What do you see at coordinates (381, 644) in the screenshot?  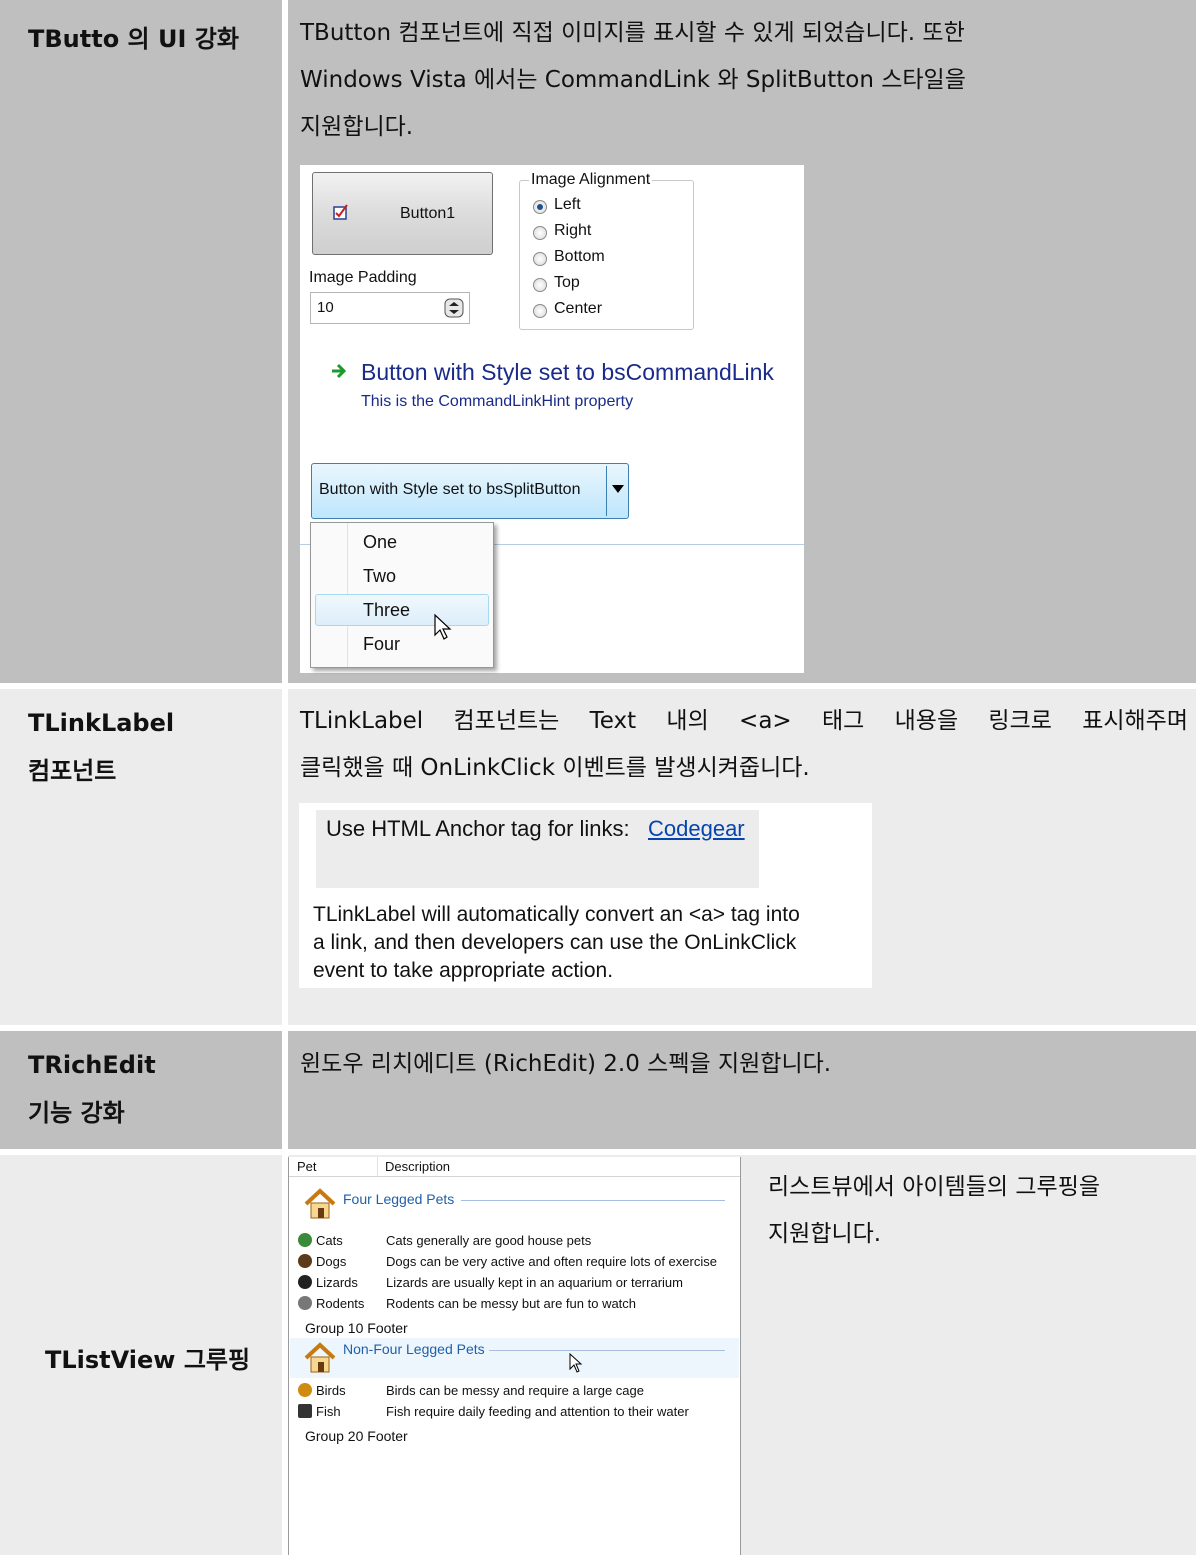 I see `menu-item-four: Four` at bounding box center [381, 644].